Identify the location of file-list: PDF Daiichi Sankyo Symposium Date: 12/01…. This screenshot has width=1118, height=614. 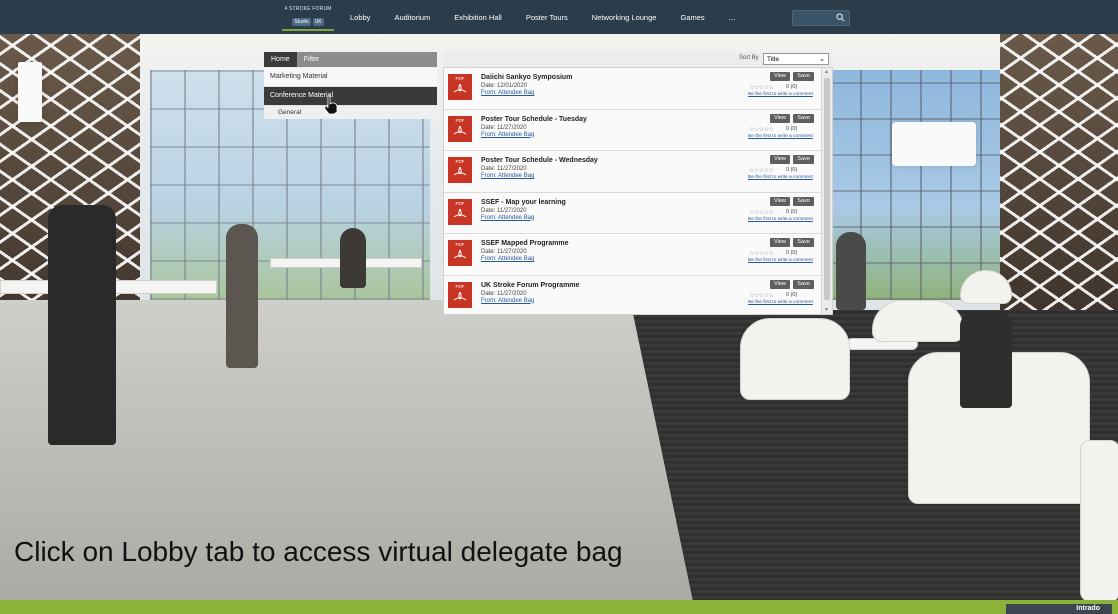
(638, 191).